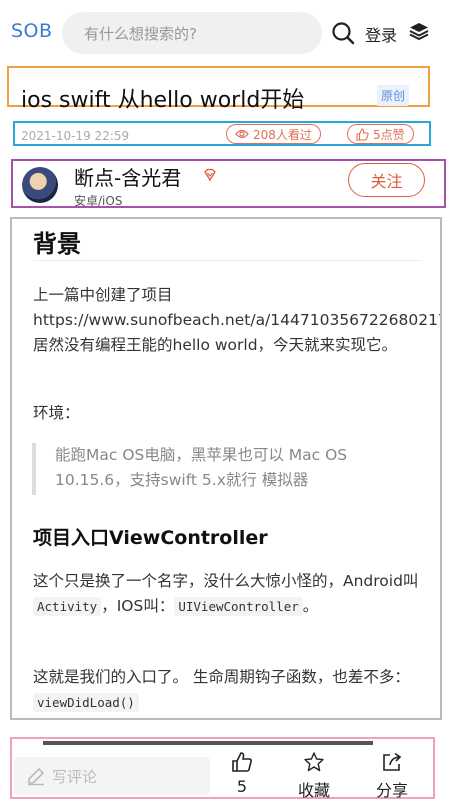 The image size is (451, 801). I want to click on author-section: 断点-含光君 安卓/iOS 关注, so click(228, 183).